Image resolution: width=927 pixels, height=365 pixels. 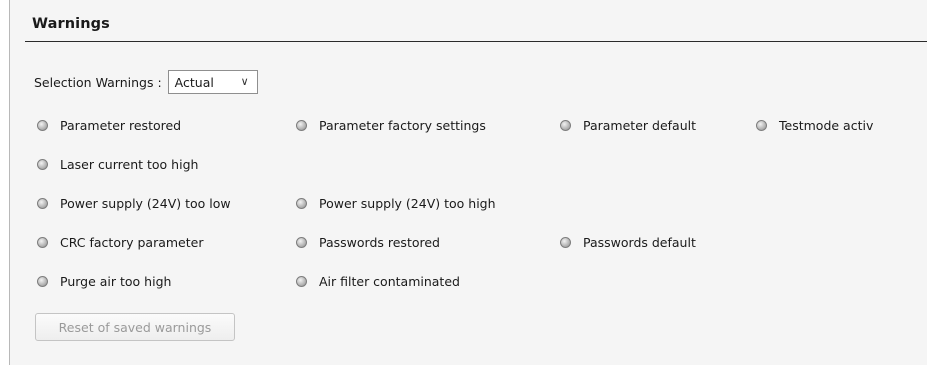 I want to click on selection-warnings-dropdown: Actual ∨, so click(x=212, y=82).